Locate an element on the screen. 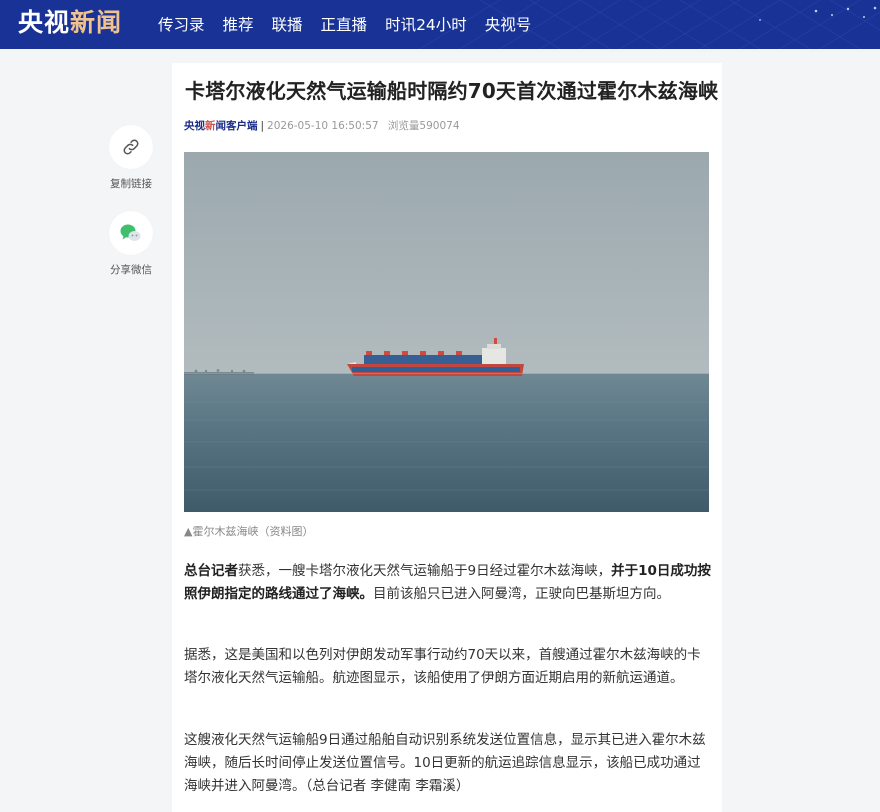 This screenshot has width=880, height=812. nav-item-lianbo: 联播 is located at coordinates (287, 25).